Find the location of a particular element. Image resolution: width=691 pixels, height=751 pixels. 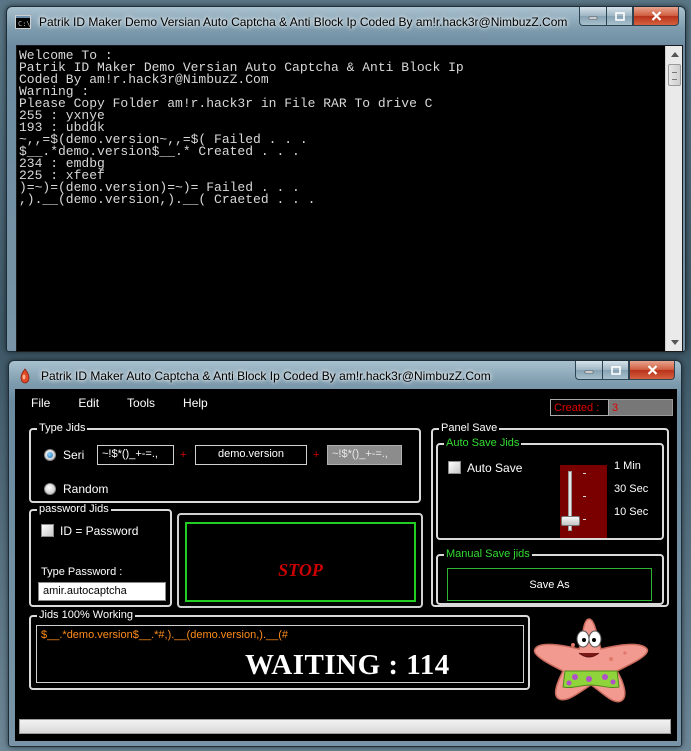

random-radio is located at coordinates (50, 489).